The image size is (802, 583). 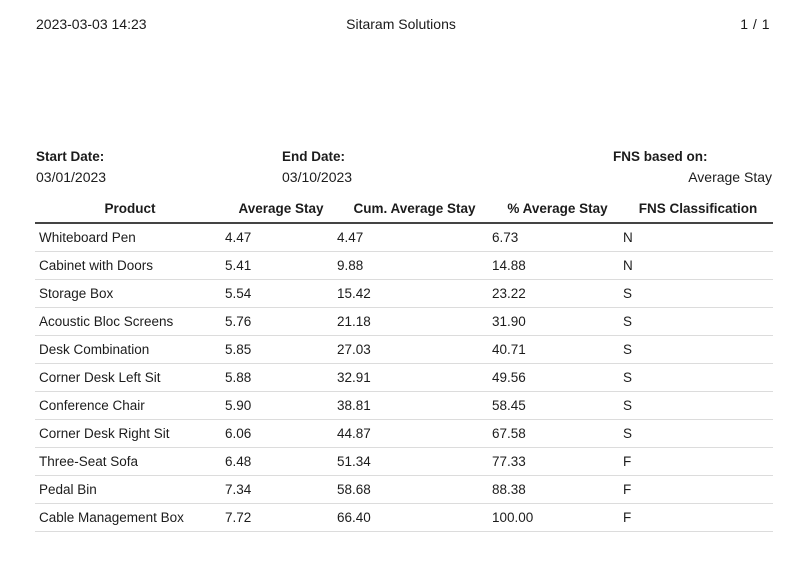 I want to click on table-row: Pedal Bin 7.34 58.68 88.38 F, so click(x=404, y=489).